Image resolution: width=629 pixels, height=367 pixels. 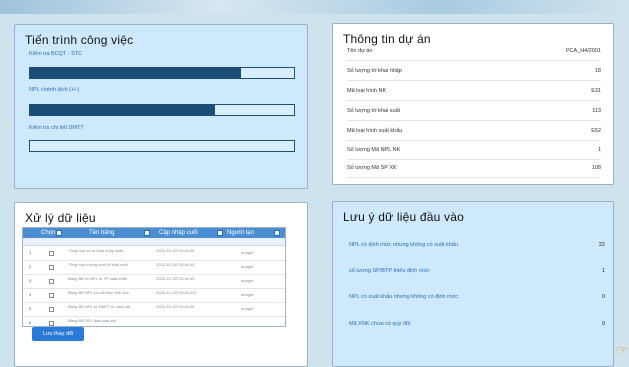 I want to click on col-header-creator: Người tạo, so click(x=240, y=233).